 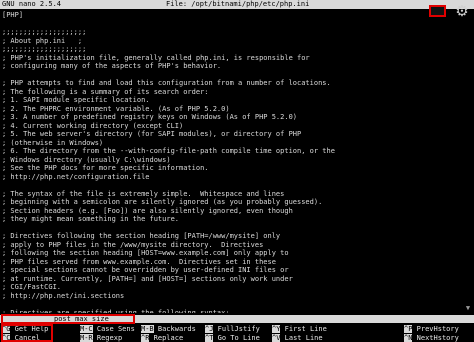 I want to click on shortcut-case-sens: M-C Case Sens, so click(x=107, y=329).